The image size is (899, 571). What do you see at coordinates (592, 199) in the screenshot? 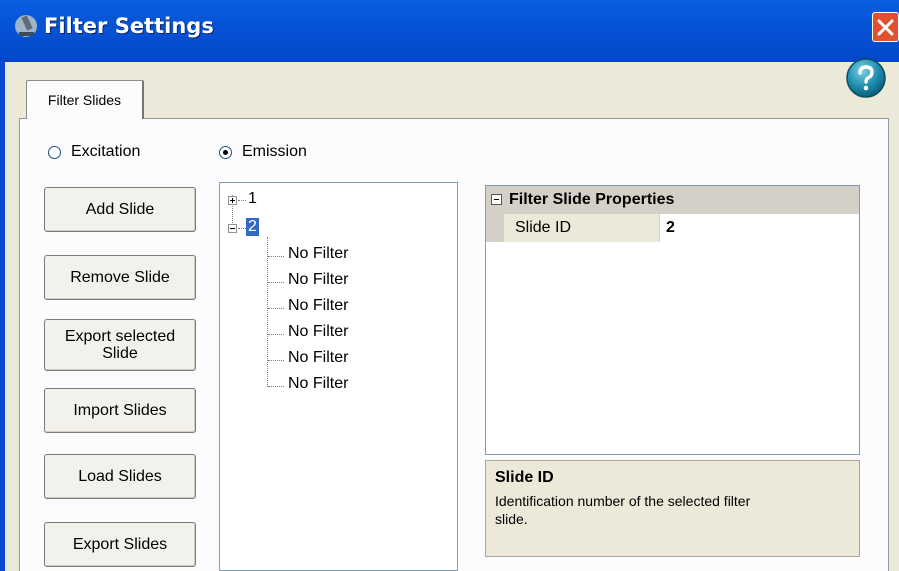
I see `property-category-label: Filter Slide Properties` at bounding box center [592, 199].